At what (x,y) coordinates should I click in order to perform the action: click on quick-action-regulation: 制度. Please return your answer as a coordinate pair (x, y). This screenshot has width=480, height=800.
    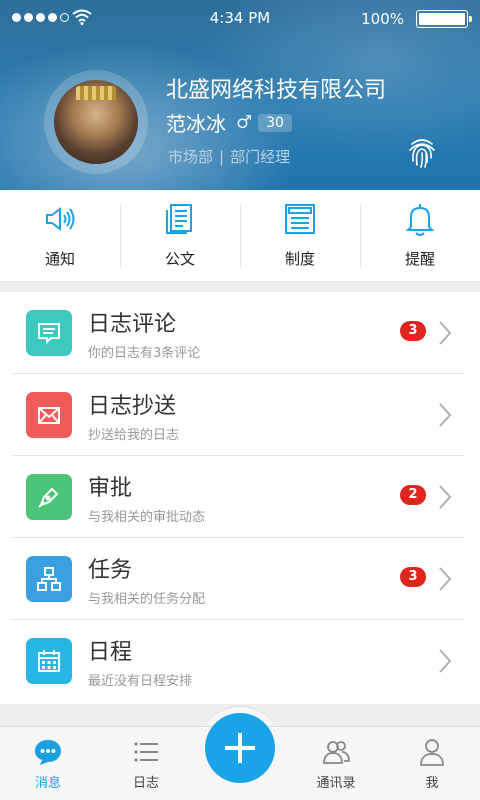
    Looking at the image, I should click on (300, 235).